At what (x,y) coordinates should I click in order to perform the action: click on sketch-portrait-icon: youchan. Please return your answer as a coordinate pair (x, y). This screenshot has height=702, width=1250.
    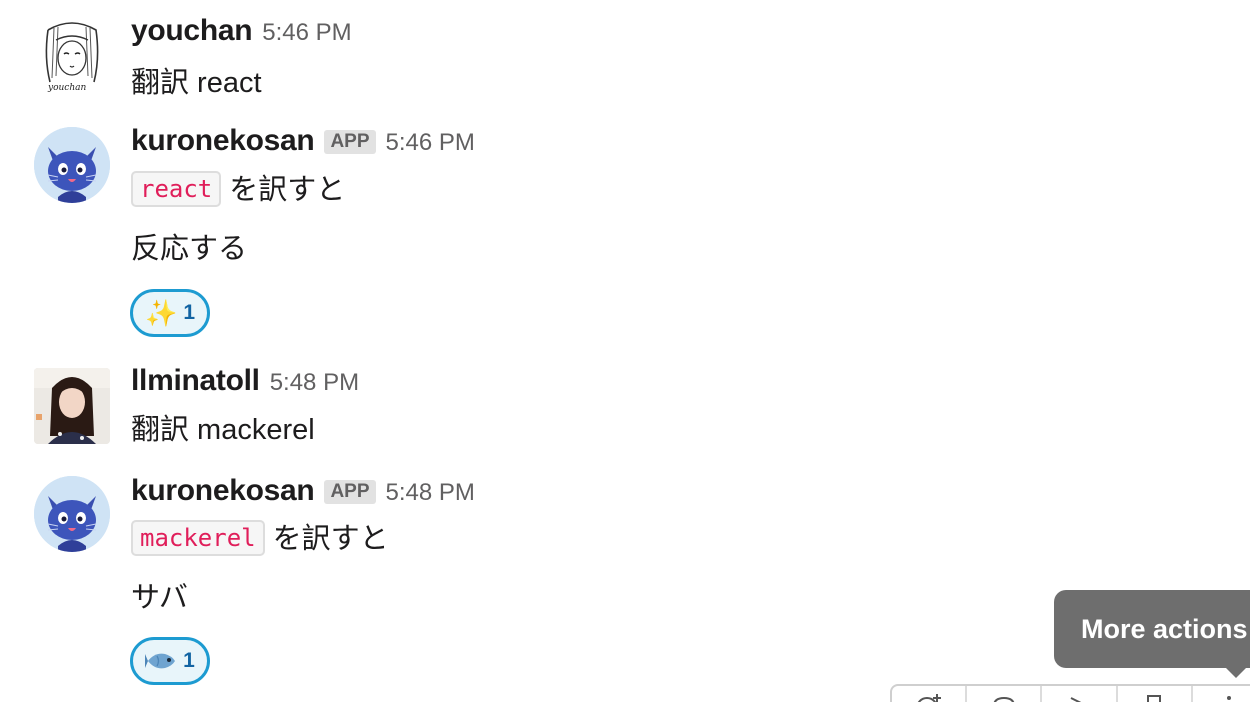
    Looking at the image, I should click on (72, 56).